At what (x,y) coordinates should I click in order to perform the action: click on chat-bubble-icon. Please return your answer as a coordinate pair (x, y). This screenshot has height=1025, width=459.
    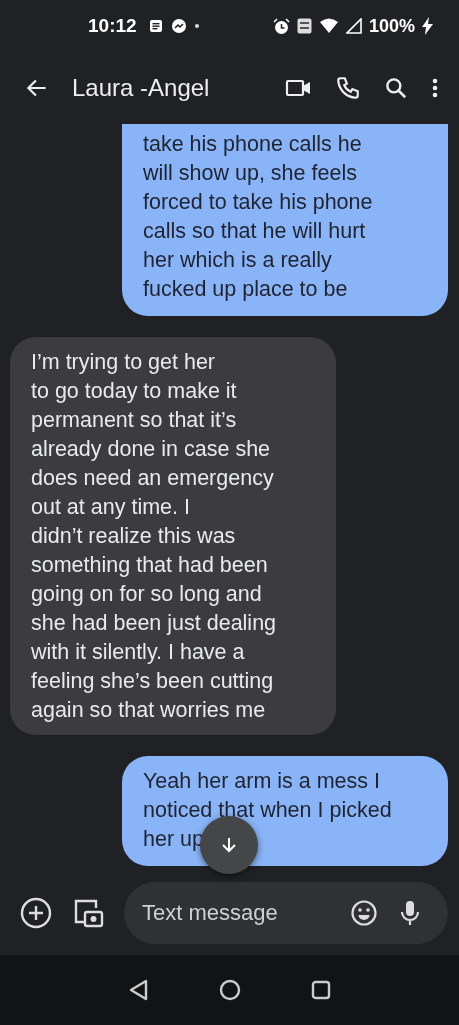
    Looking at the image, I should click on (178, 26).